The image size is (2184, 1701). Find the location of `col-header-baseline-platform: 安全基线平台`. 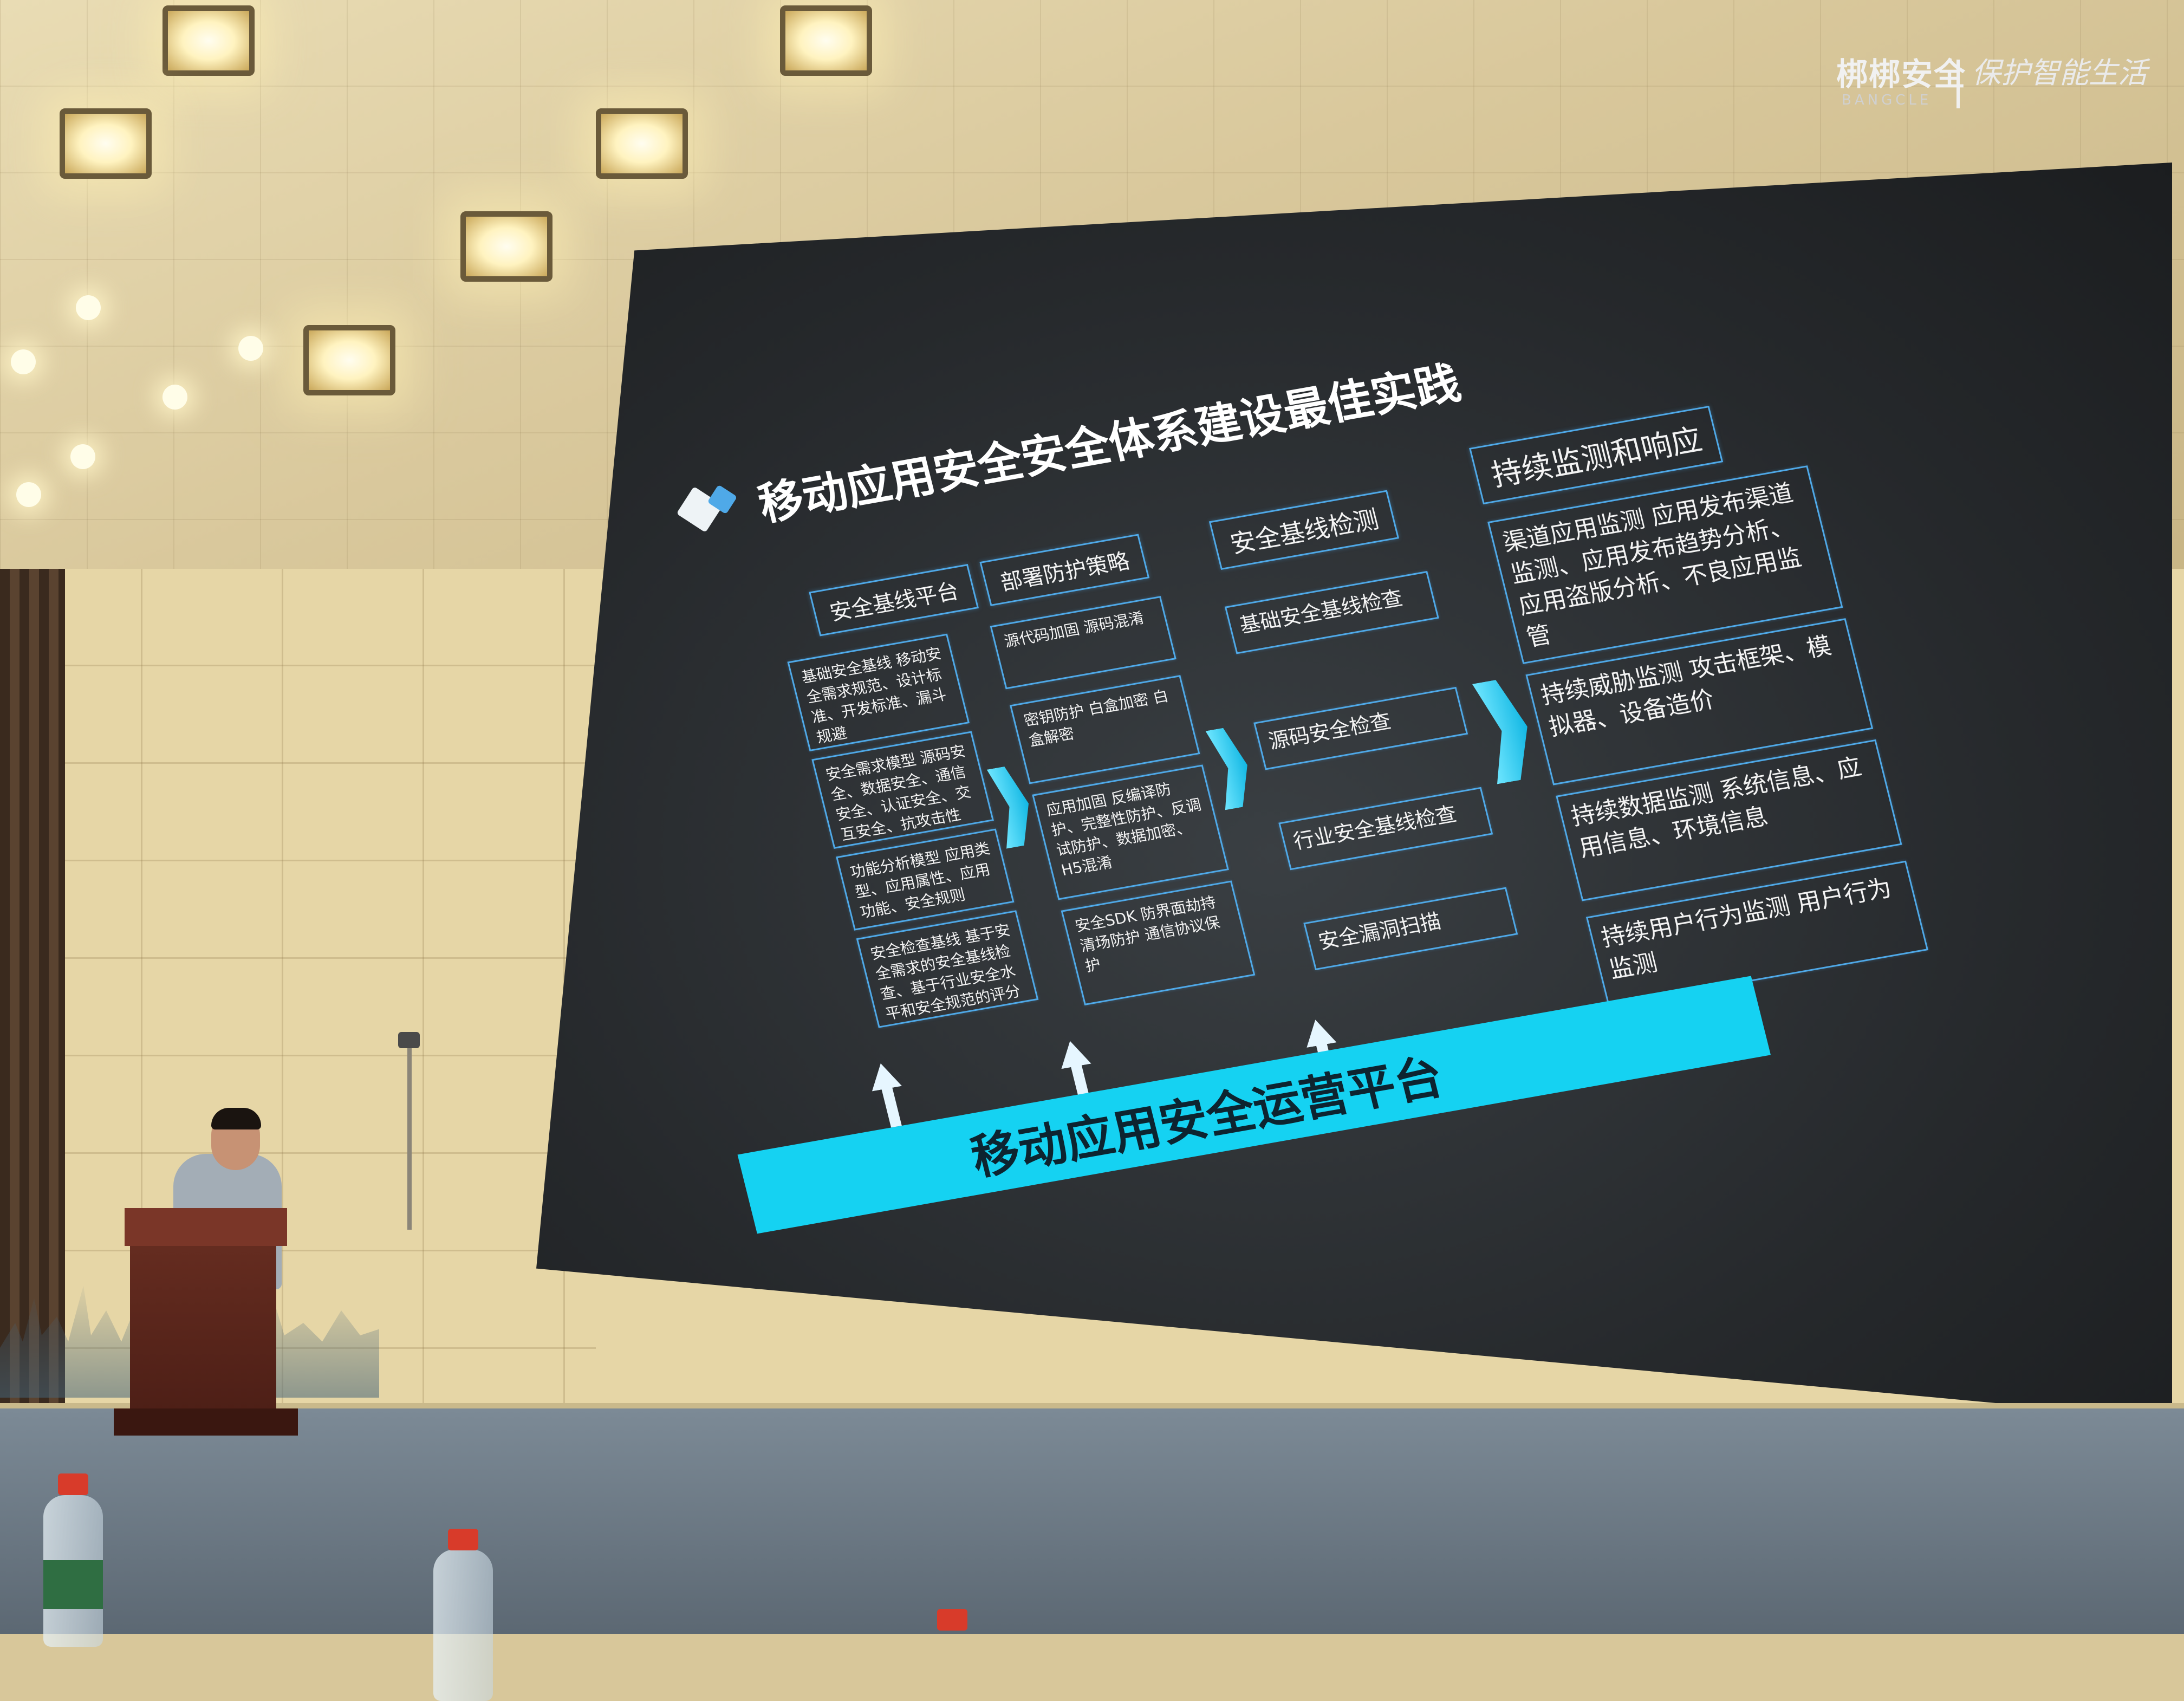

col-header-baseline-platform: 安全基线平台 is located at coordinates (894, 600).